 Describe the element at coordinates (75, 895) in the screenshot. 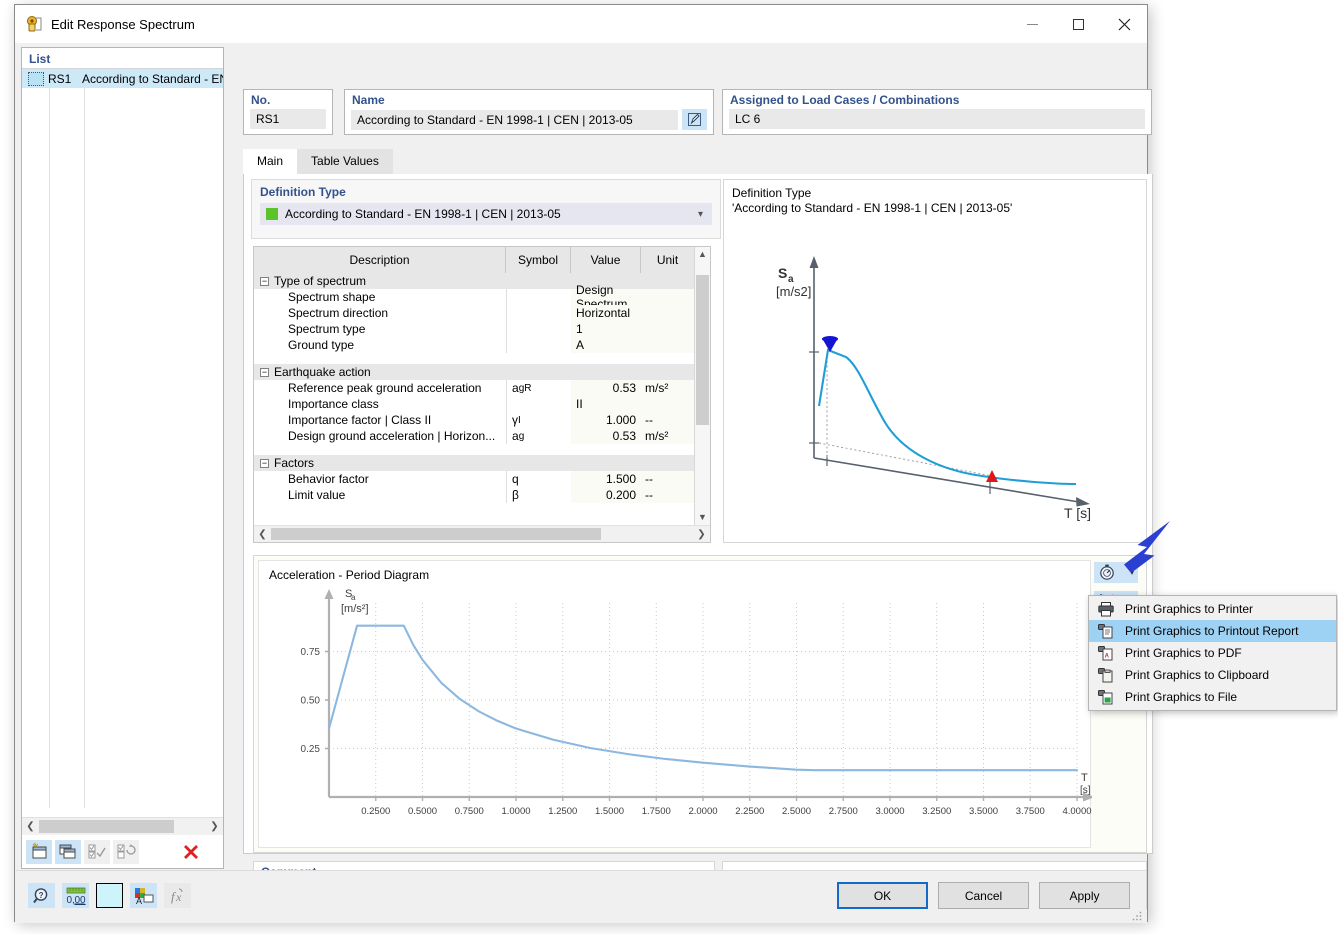

I see `decimal-places-icon: 0, 00` at that location.